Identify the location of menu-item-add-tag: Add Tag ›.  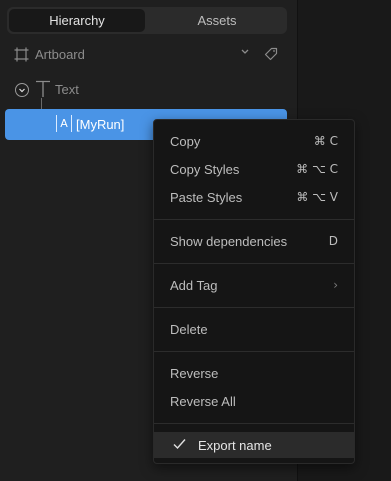
(254, 285).